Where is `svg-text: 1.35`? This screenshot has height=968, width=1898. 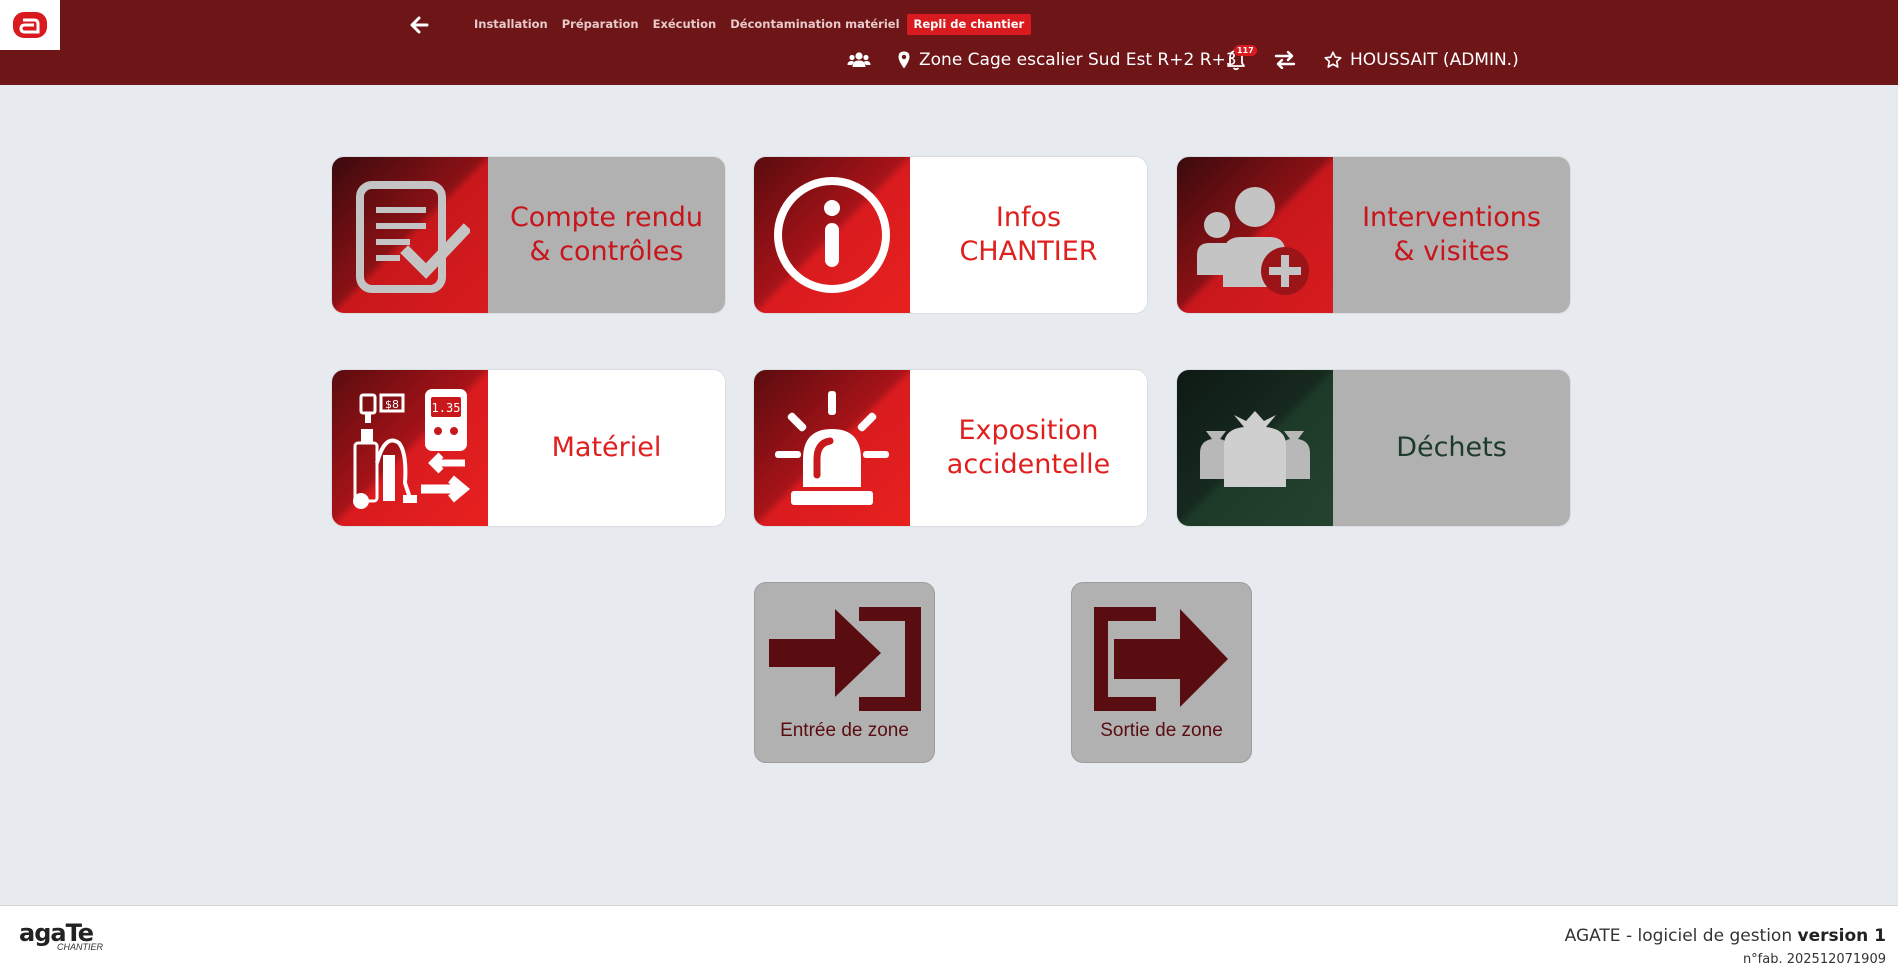 svg-text: 1.35 is located at coordinates (446, 408).